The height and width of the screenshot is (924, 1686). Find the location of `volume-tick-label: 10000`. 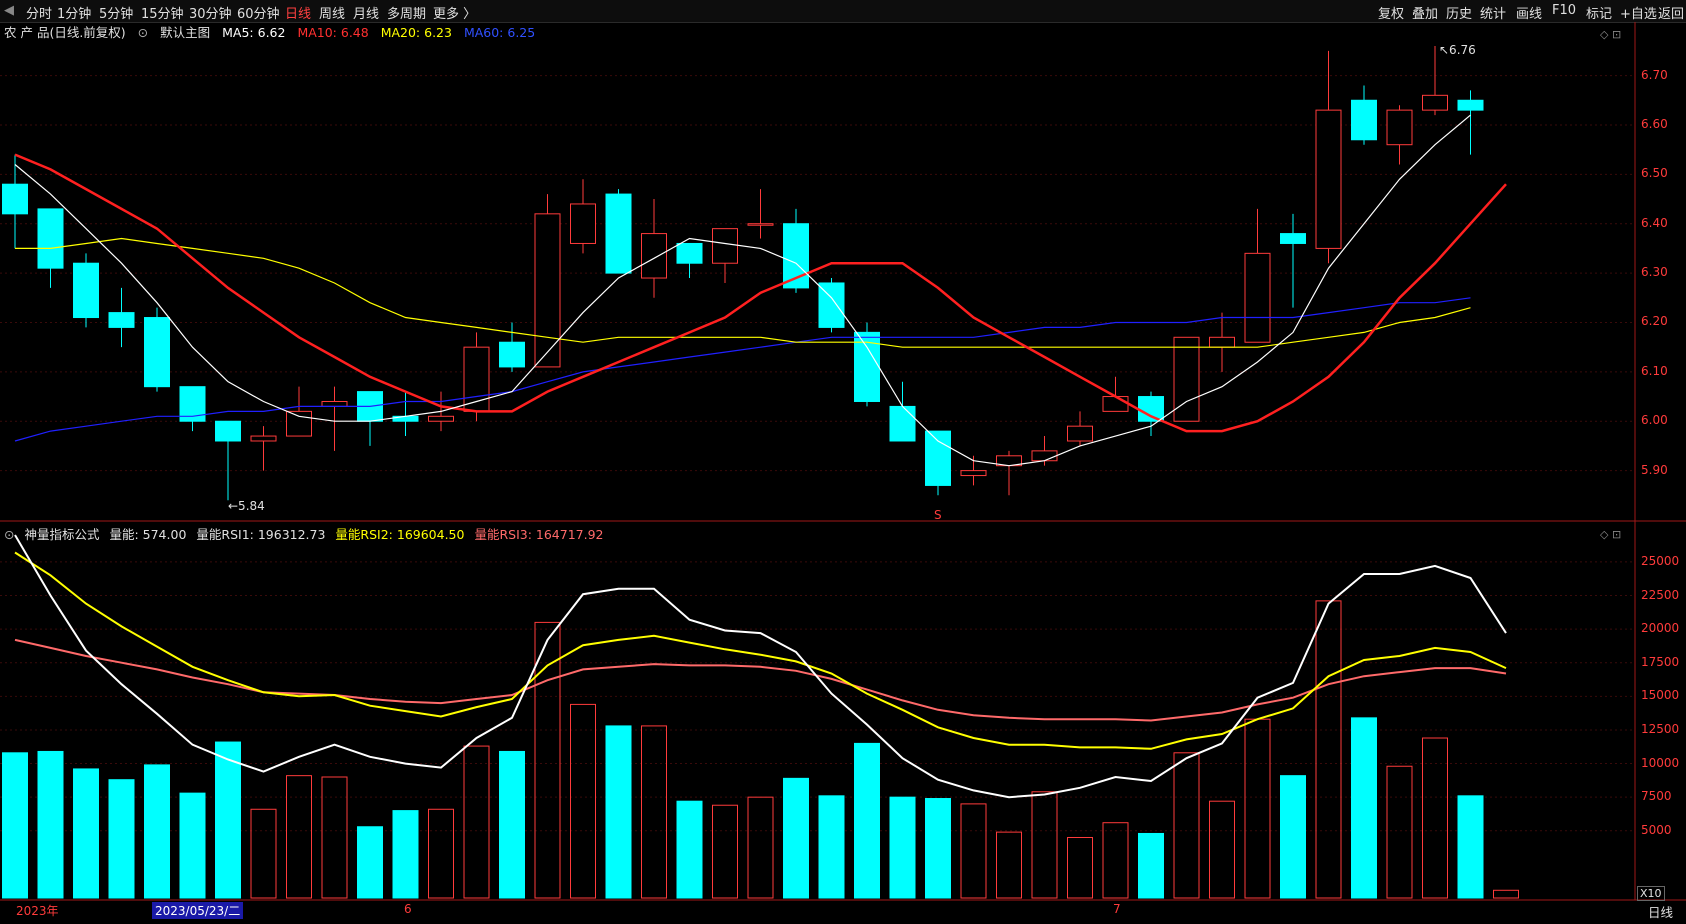

volume-tick-label: 10000 is located at coordinates (1660, 762).